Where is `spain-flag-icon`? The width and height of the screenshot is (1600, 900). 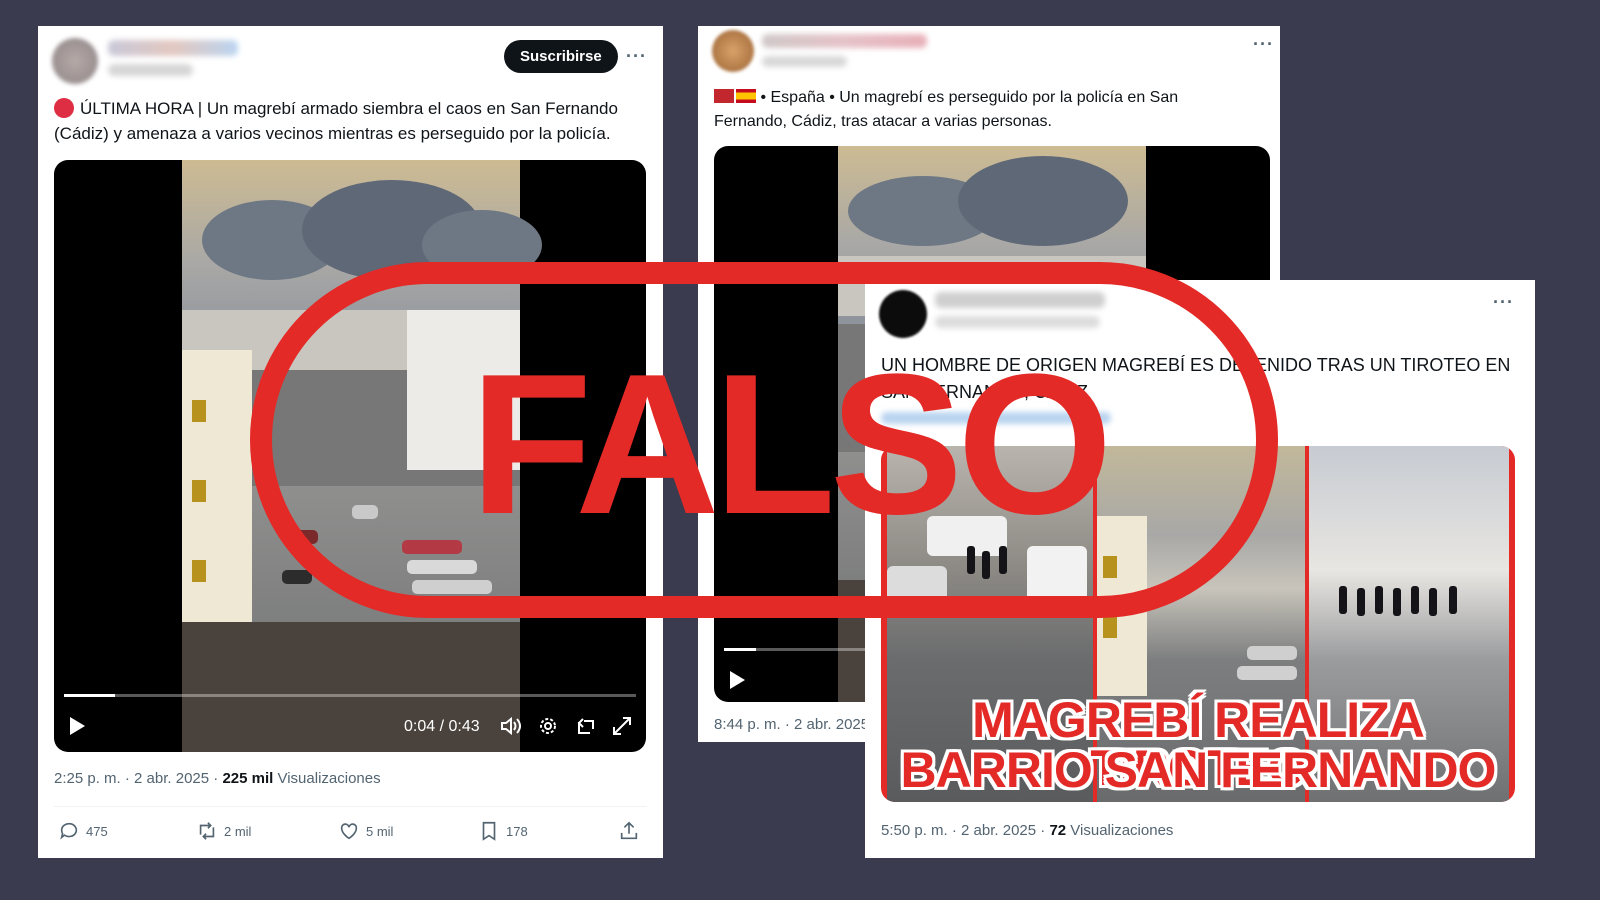
spain-flag-icon is located at coordinates (746, 96).